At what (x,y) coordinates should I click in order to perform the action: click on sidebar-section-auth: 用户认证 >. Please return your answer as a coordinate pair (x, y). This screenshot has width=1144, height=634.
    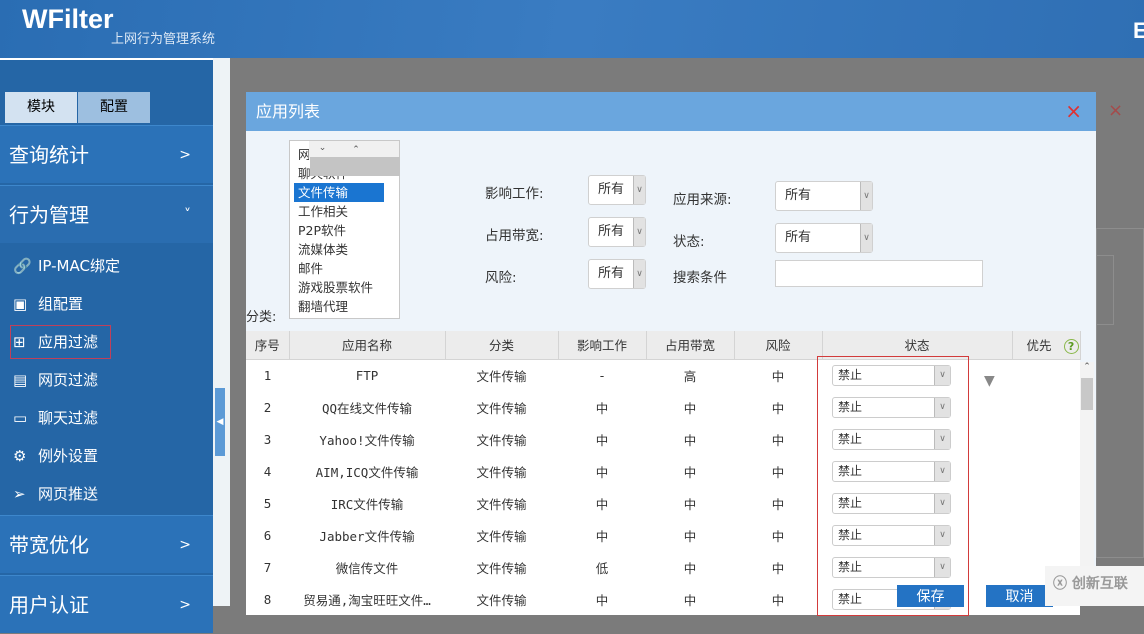
    Looking at the image, I should click on (106, 604).